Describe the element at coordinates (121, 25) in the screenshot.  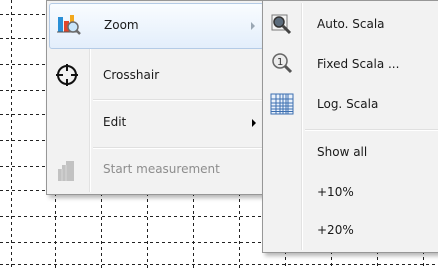
I see `menu-item-zoom-label: Zoom` at that location.